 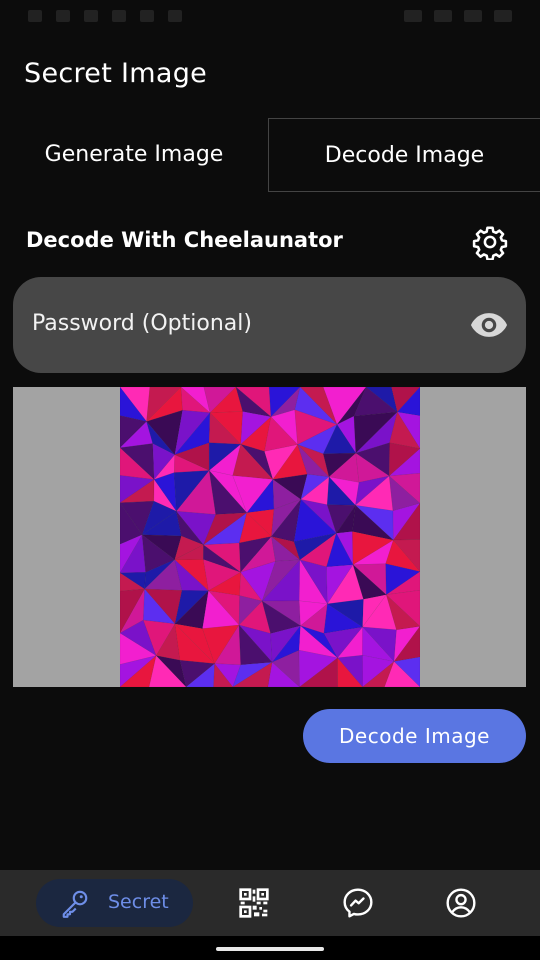 What do you see at coordinates (452, 14) in the screenshot?
I see `system-status-icons` at bounding box center [452, 14].